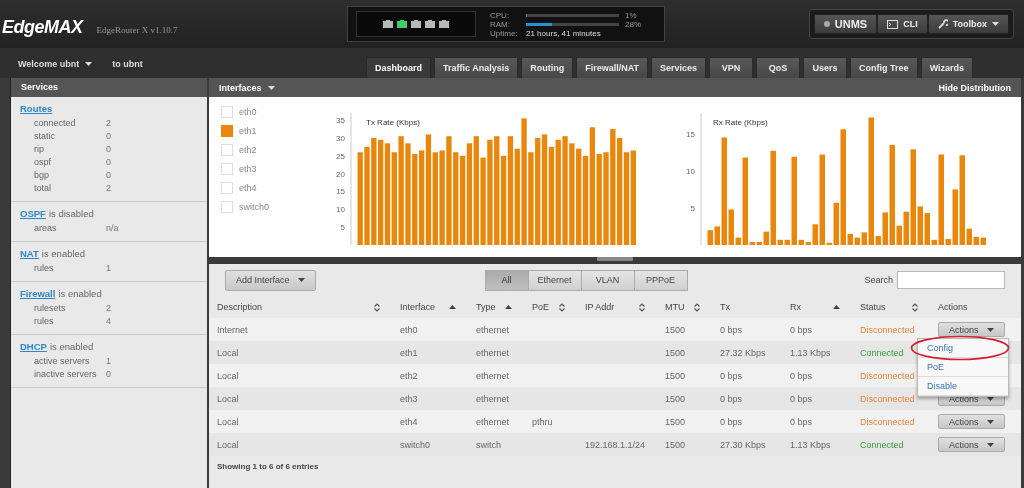 The width and height of the screenshot is (1024, 488). Describe the element at coordinates (476, 67) in the screenshot. I see `nav-tab: Traffic Analysis` at that location.